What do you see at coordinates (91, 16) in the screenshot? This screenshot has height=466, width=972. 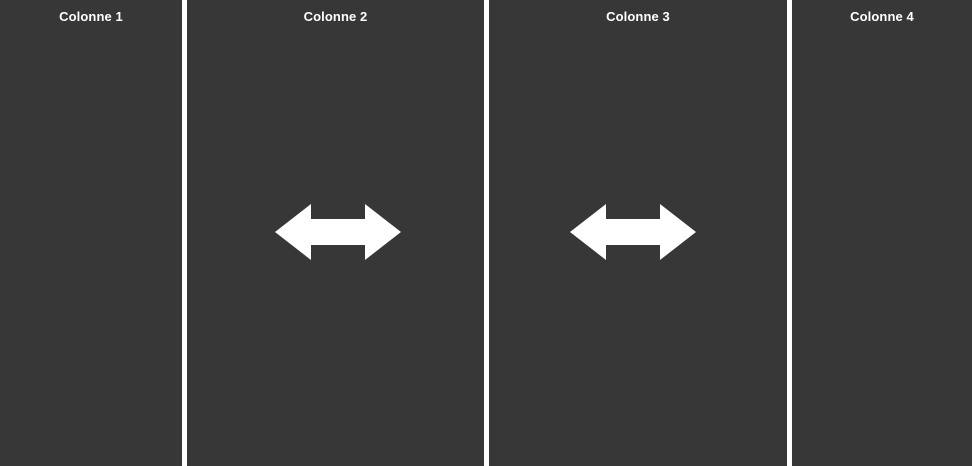 I see `column-title: Colonne 1` at bounding box center [91, 16].